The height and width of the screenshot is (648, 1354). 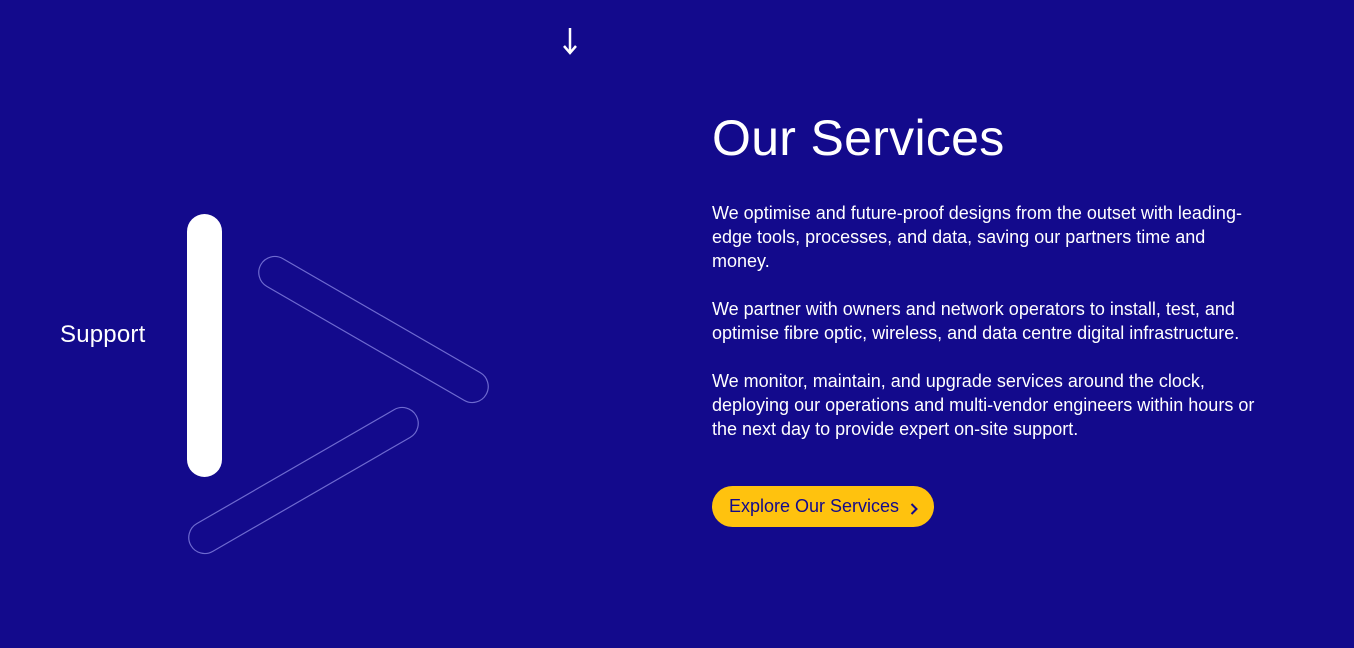 I want to click on explore-services-button: Explore Our Services, so click(x=823, y=506).